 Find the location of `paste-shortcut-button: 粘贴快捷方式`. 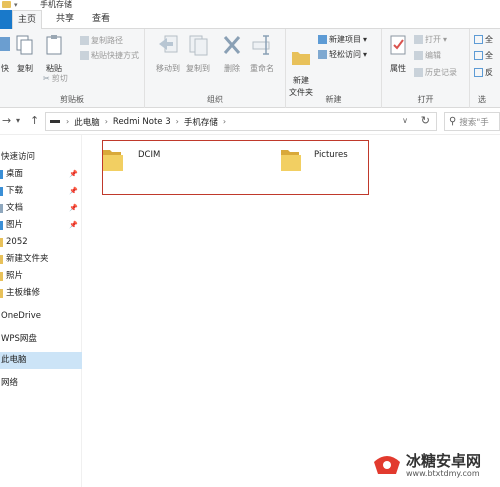

paste-shortcut-button: 粘贴快捷方式 is located at coordinates (109, 55).